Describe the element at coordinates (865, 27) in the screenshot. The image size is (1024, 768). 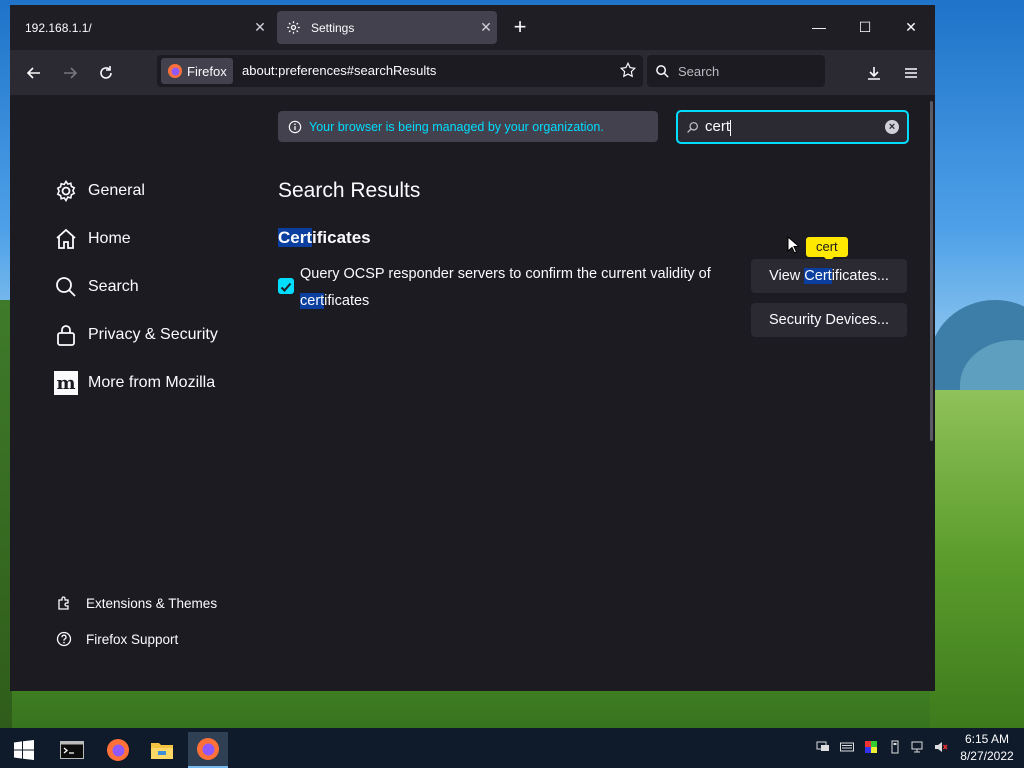
I see `maximize-button: ☐` at that location.